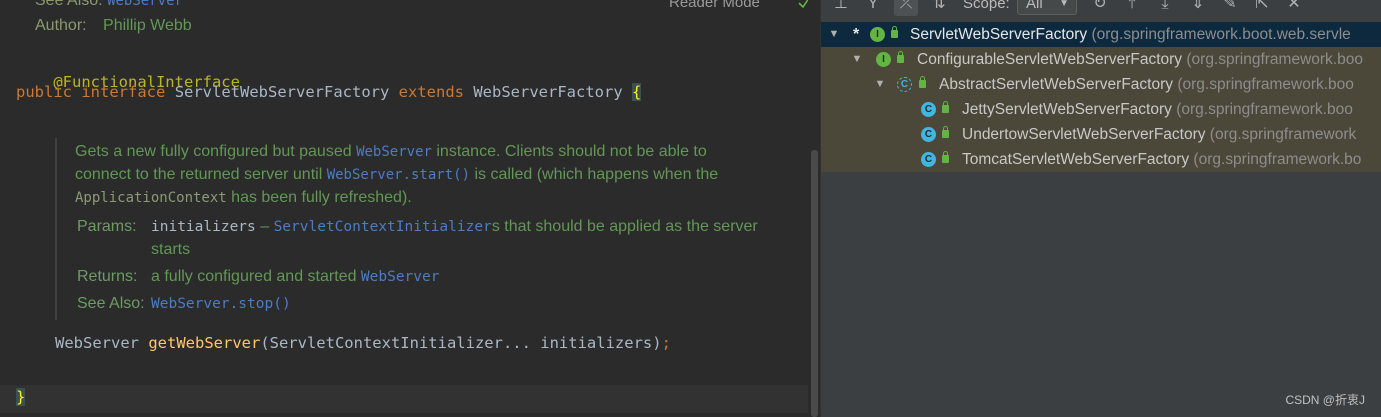  Describe the element at coordinates (624, 226) in the screenshot. I see `doc-text: s that should be applied as the server` at that location.